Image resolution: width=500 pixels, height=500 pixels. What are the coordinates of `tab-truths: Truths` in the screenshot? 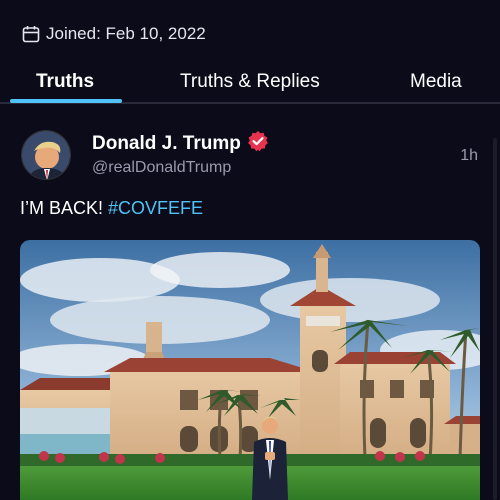 It's located at (65, 82).